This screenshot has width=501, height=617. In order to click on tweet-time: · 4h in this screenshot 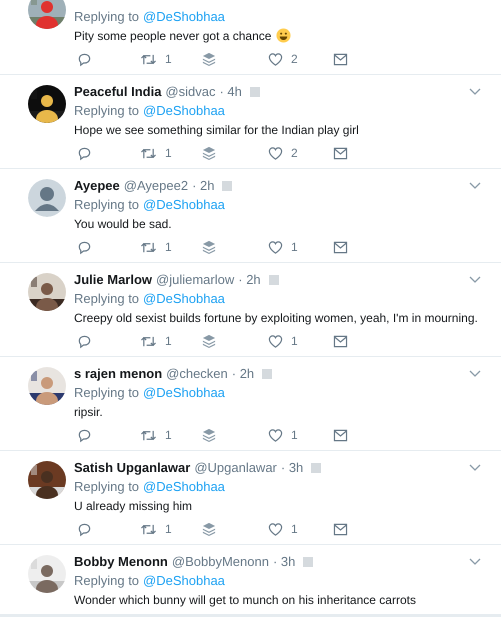, I will do `click(230, 92)`.